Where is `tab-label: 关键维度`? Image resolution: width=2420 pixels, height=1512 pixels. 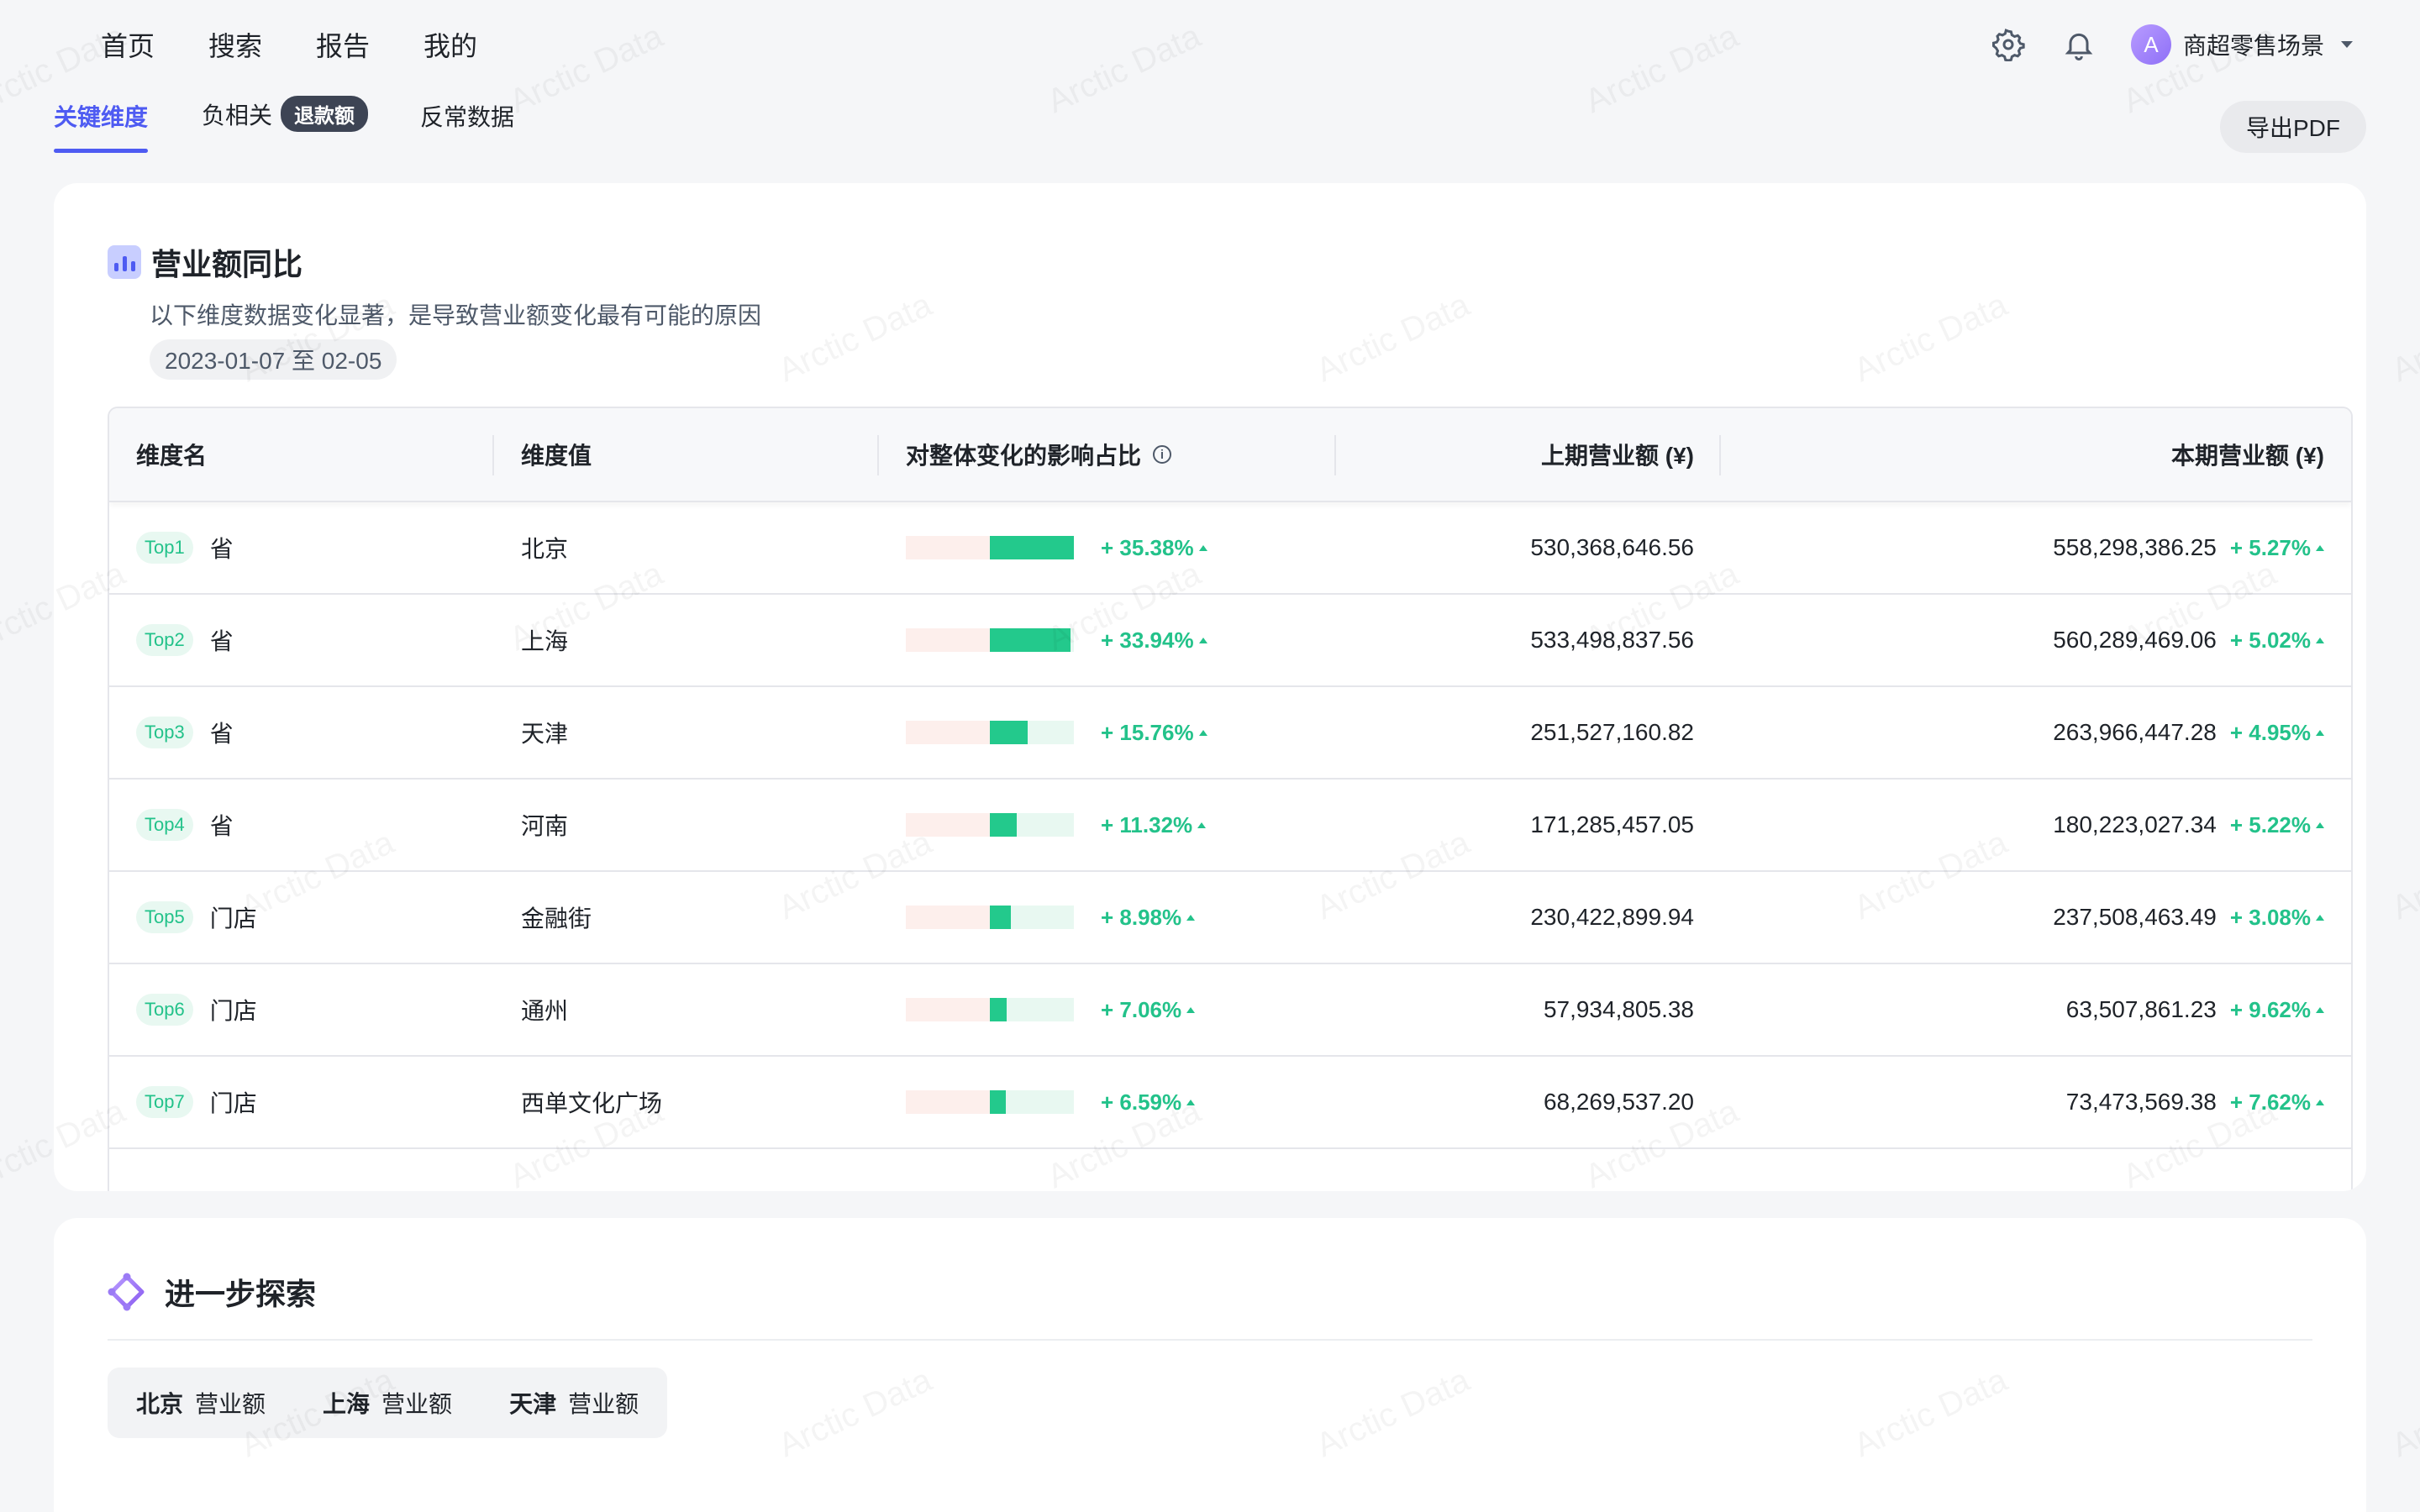 tab-label: 关键维度 is located at coordinates (101, 117).